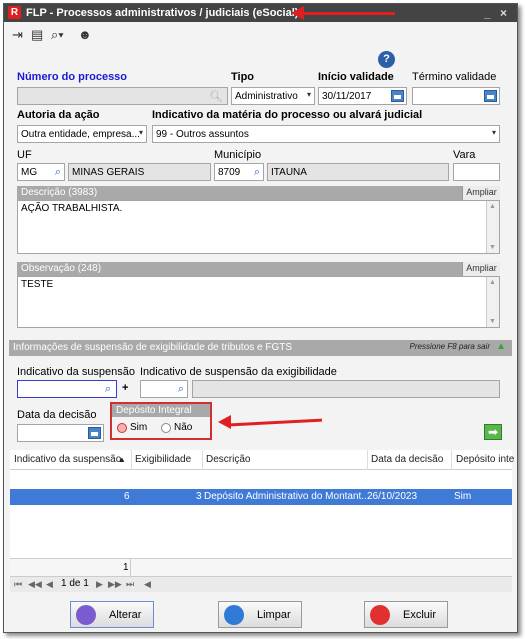  Describe the element at coordinates (183, 427) in the screenshot. I see `nao-label: Não` at that location.